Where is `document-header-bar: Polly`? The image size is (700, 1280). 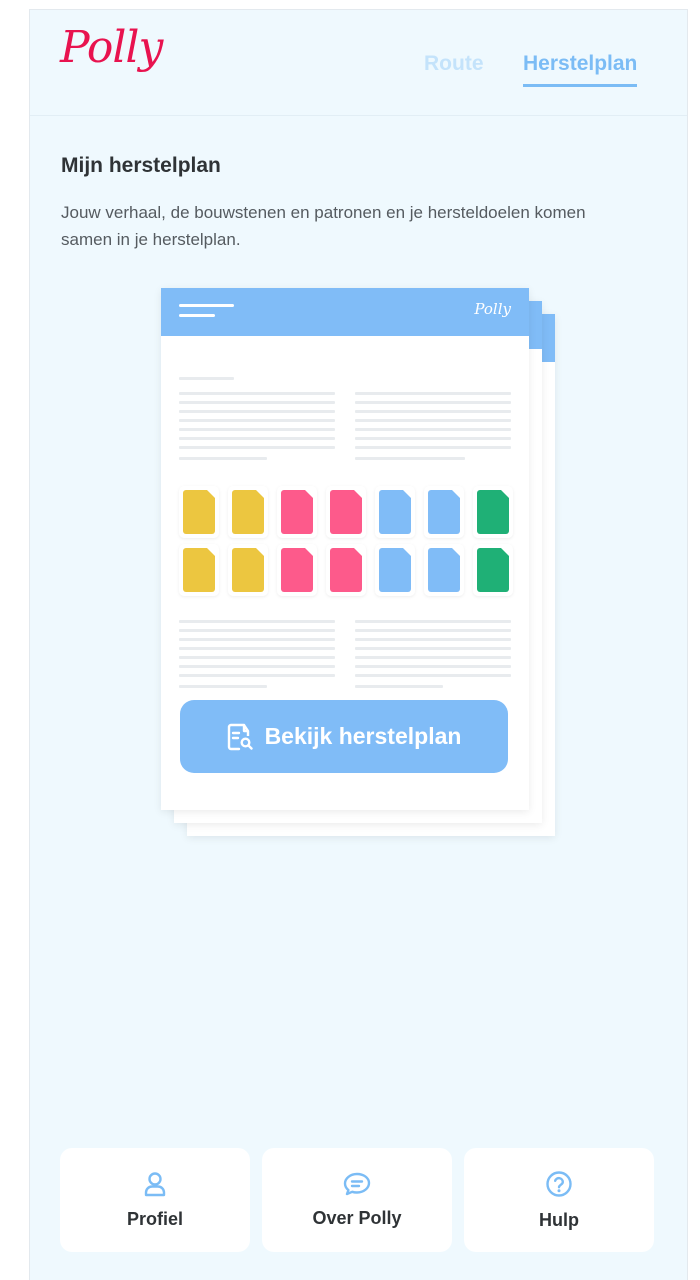 document-header-bar: Polly is located at coordinates (345, 312).